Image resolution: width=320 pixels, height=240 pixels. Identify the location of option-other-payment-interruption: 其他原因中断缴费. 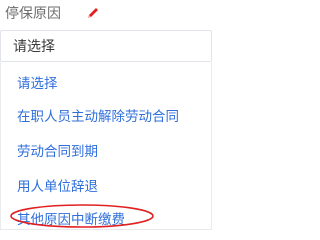
(106, 218).